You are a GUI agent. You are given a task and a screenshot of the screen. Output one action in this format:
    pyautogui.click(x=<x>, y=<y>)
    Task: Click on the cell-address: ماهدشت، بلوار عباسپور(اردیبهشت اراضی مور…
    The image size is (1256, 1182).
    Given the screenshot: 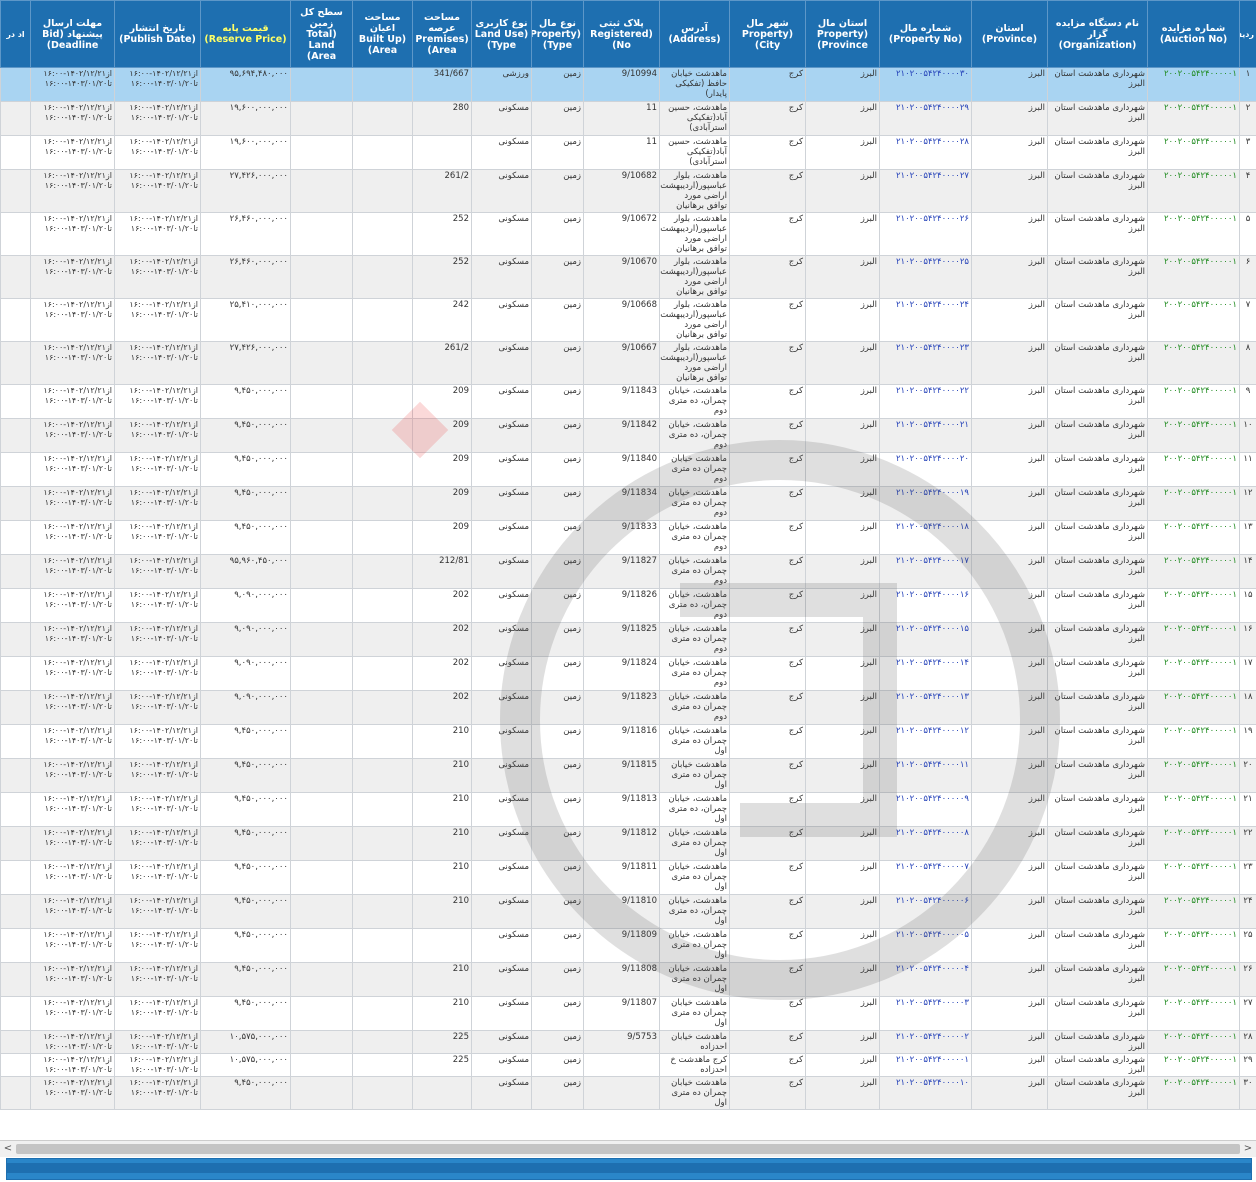 What is the action you would take?
    pyautogui.click(x=694, y=363)
    